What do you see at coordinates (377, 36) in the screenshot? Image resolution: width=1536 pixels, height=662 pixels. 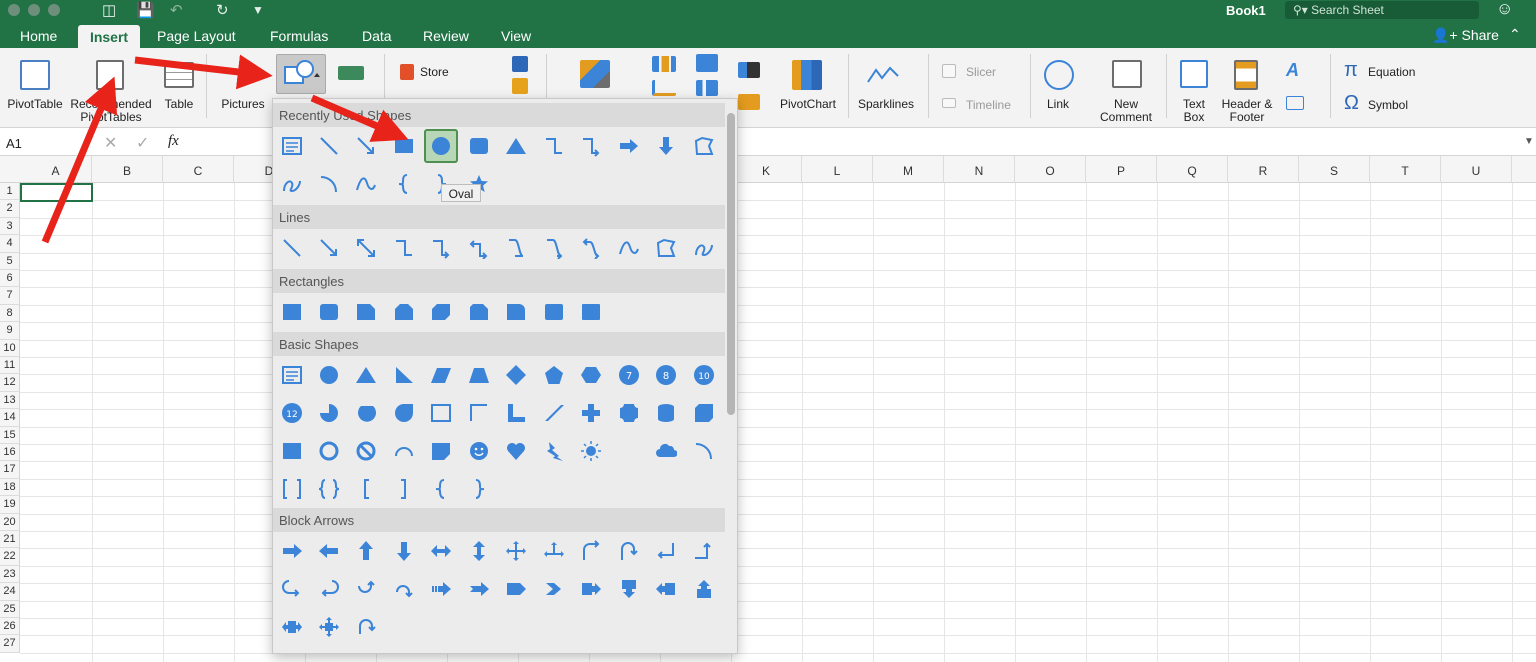 I see `tab-data: Data` at bounding box center [377, 36].